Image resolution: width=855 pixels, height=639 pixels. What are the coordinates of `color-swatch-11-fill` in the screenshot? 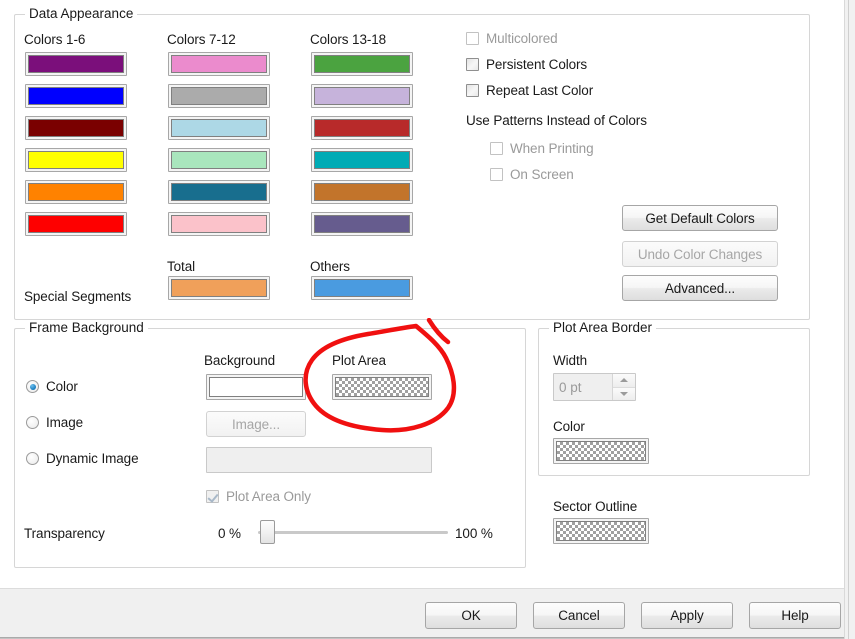 It's located at (219, 192).